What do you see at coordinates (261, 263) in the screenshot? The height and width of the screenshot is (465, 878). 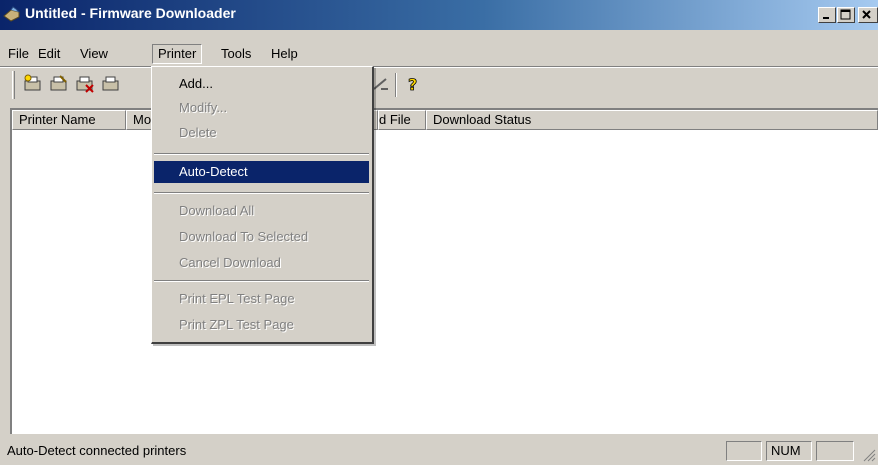 I see `menu-item-cancel-download: Cancel Download` at bounding box center [261, 263].